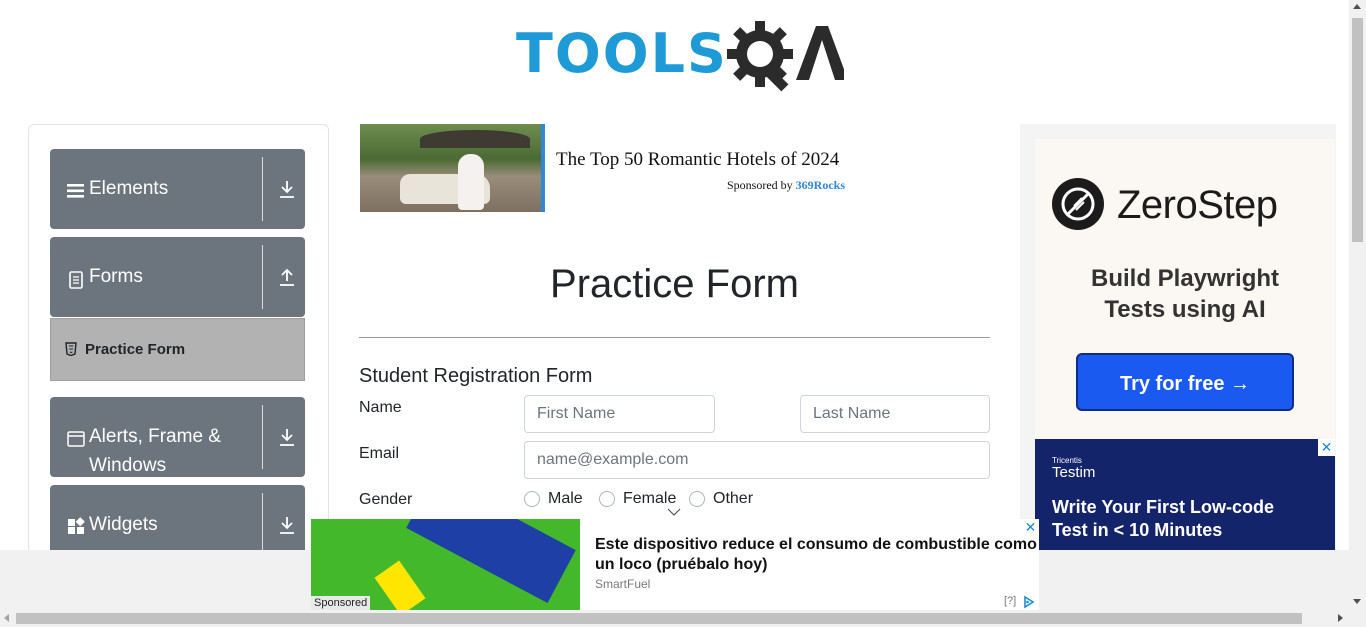 This screenshot has height=627, width=1366. Describe the element at coordinates (76, 280) in the screenshot. I see `document-icon` at that location.